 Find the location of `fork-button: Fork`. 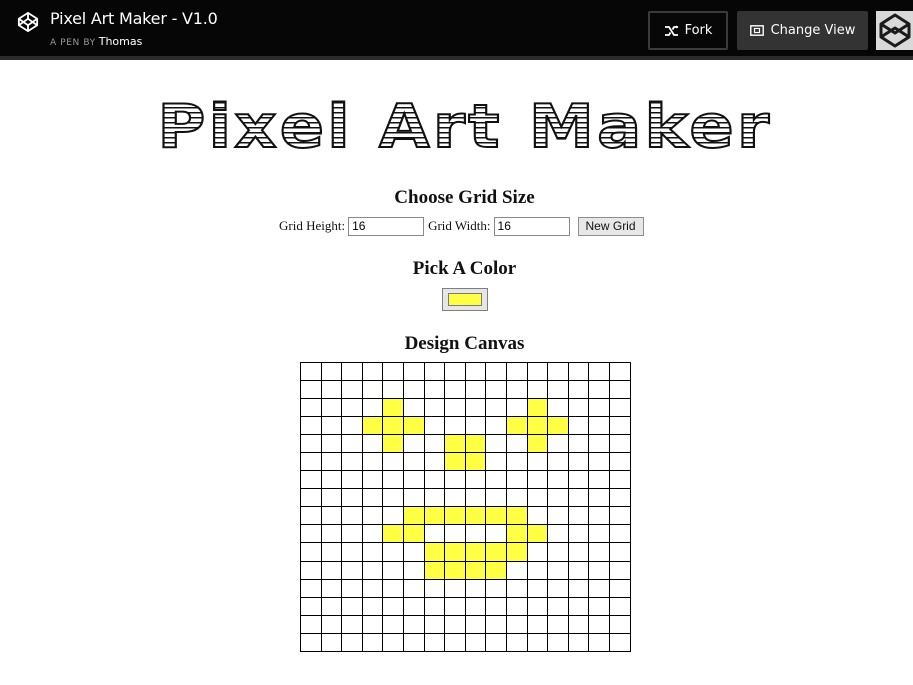

fork-button: Fork is located at coordinates (688, 30).